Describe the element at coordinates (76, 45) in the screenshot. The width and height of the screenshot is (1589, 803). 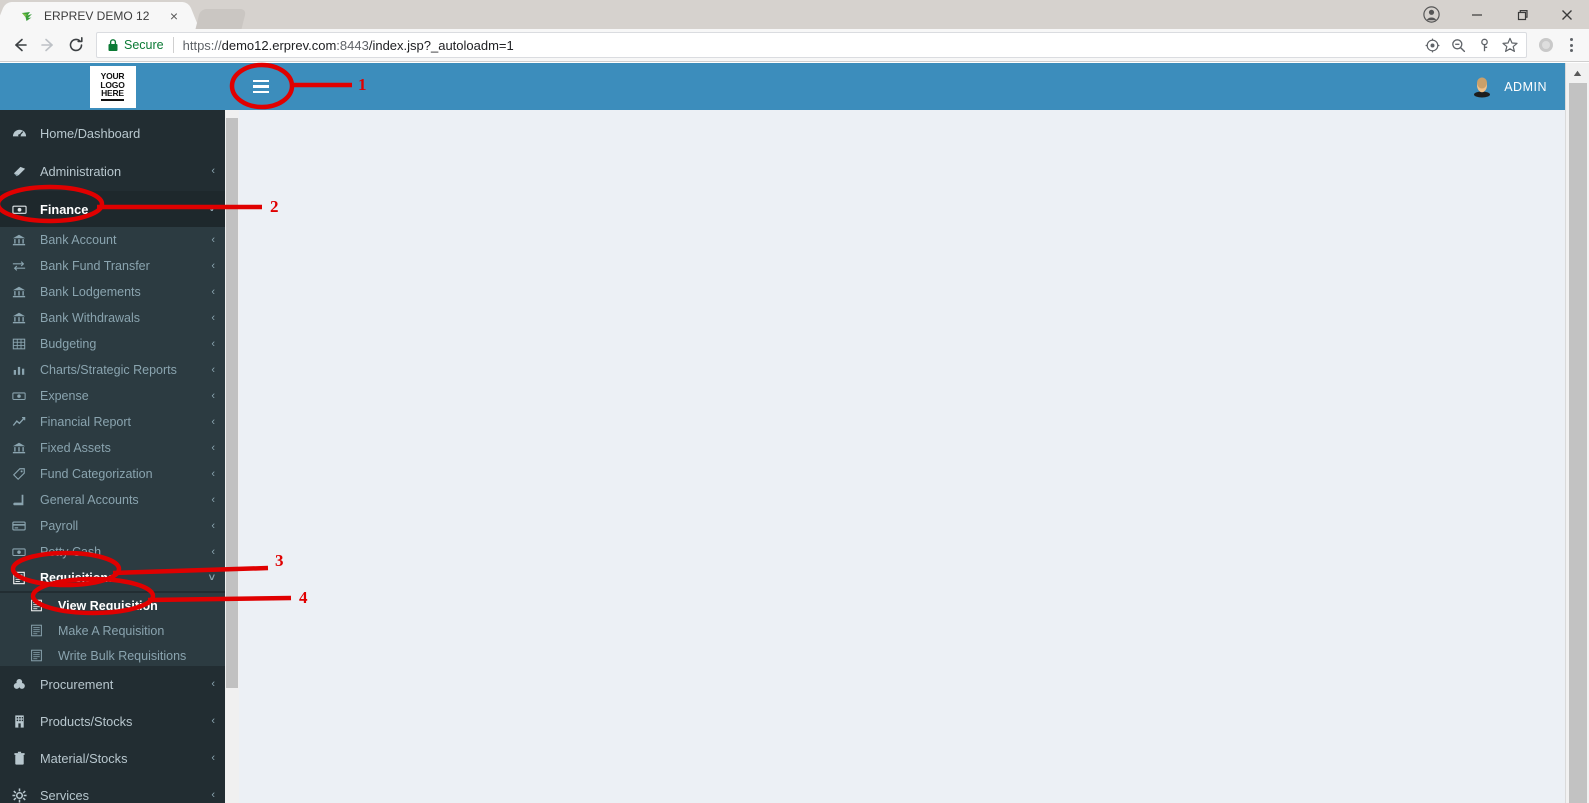
I see `reload-button` at that location.